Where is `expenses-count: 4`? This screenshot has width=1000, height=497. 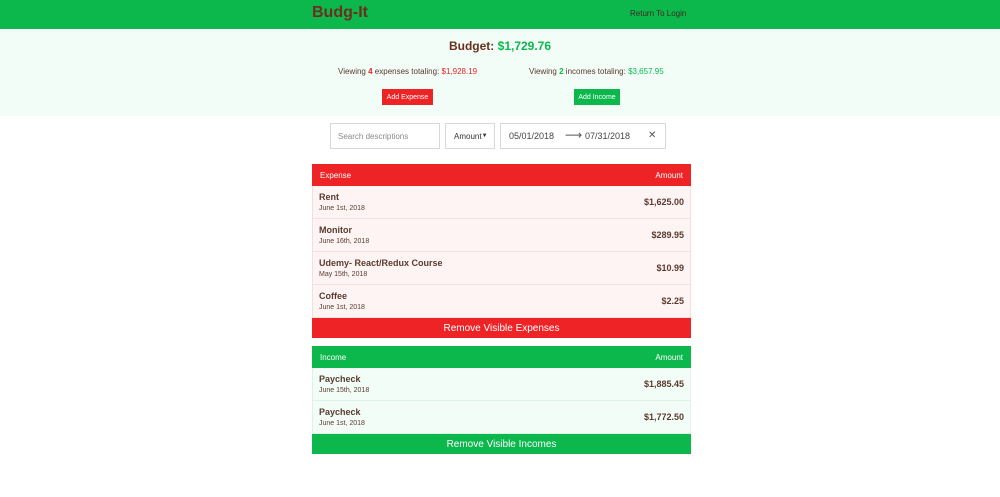
expenses-count: 4 is located at coordinates (370, 71).